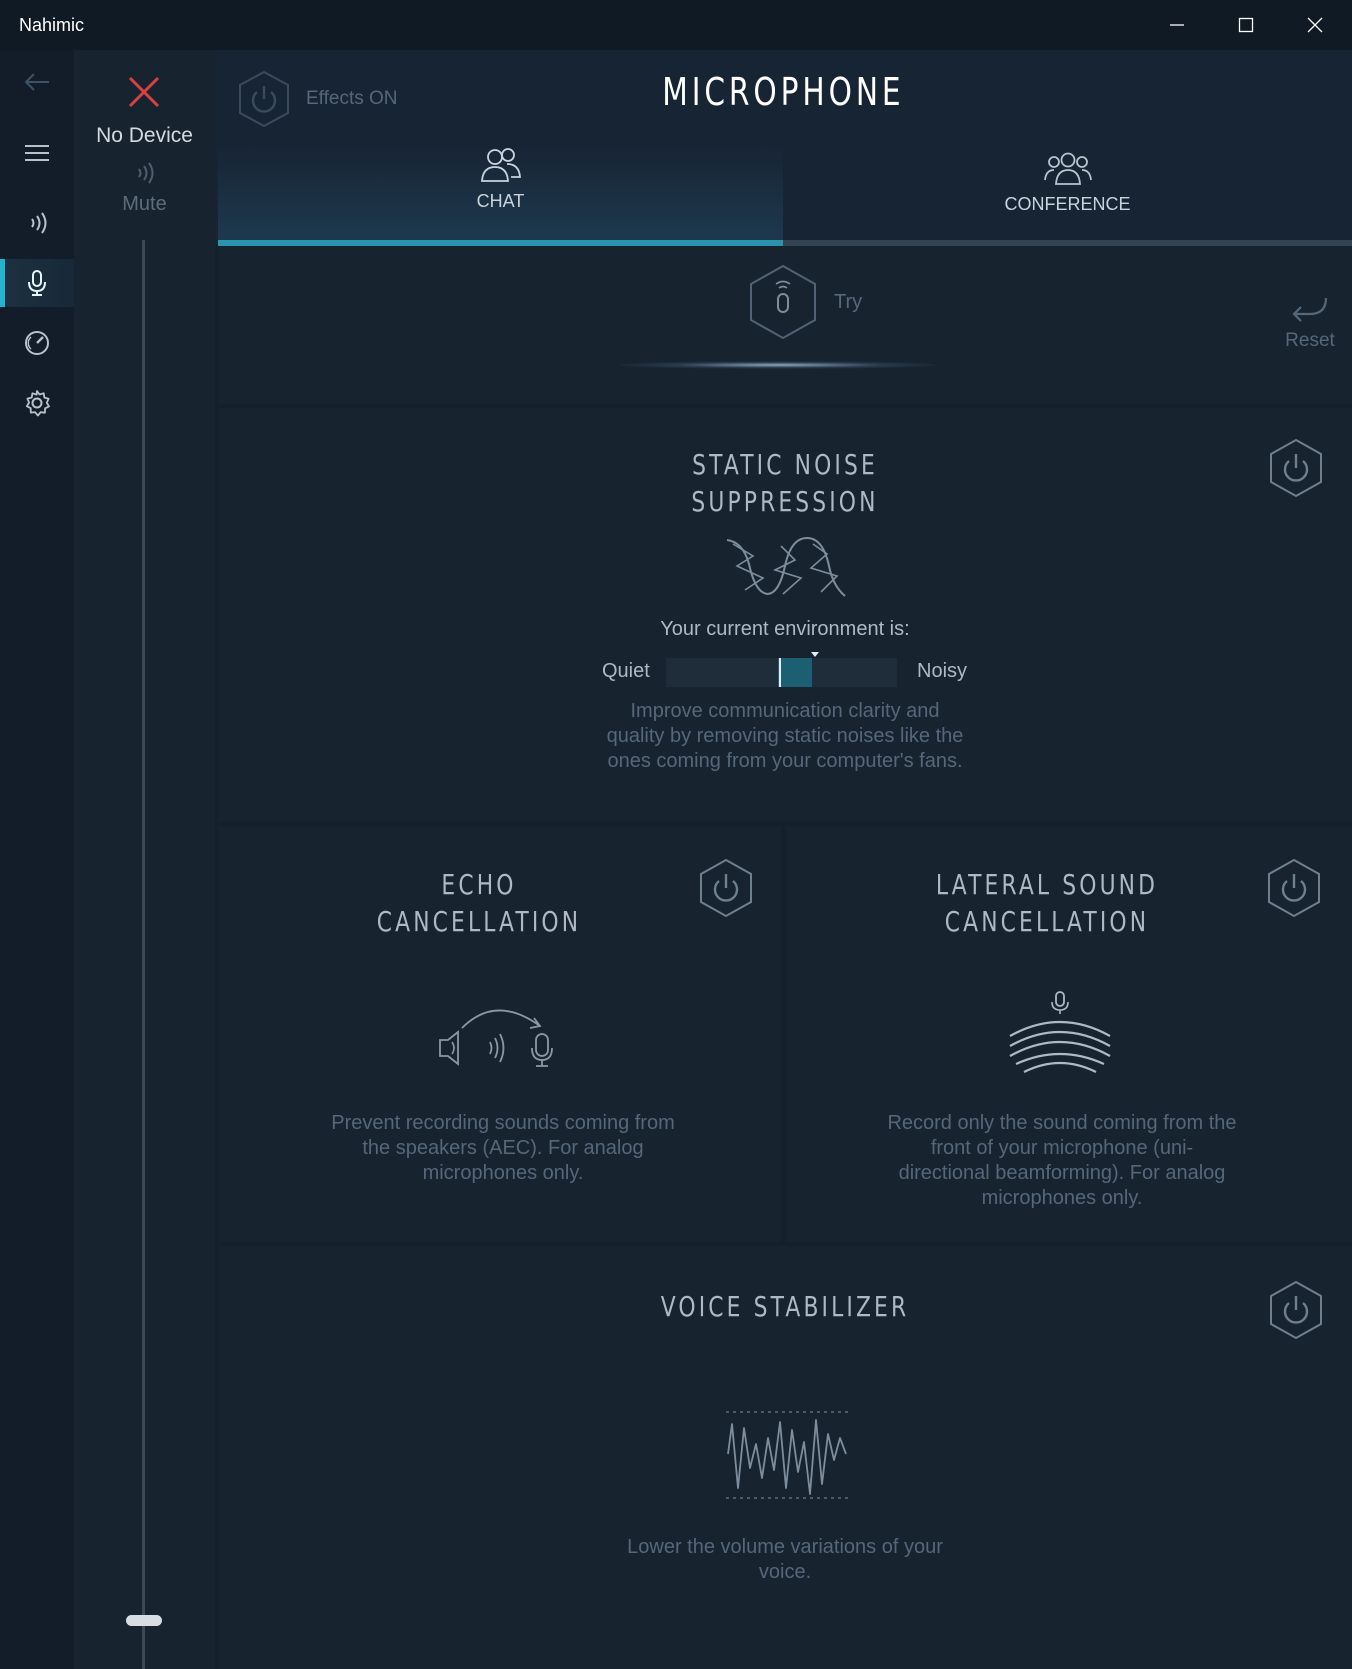 This screenshot has height=1669, width=1352. What do you see at coordinates (264, 99) in the screenshot?
I see `power-icon` at bounding box center [264, 99].